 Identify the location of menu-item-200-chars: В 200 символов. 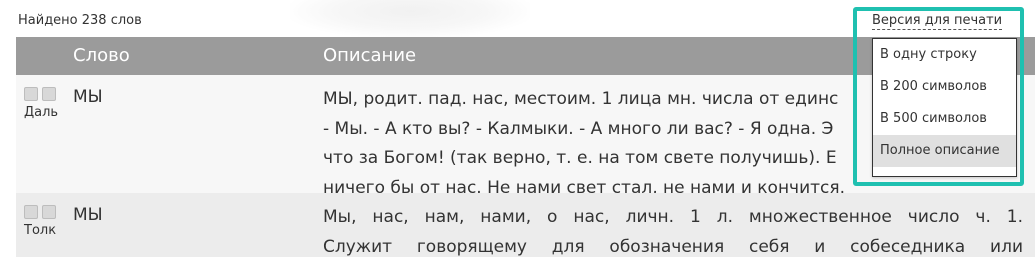
(944, 87).